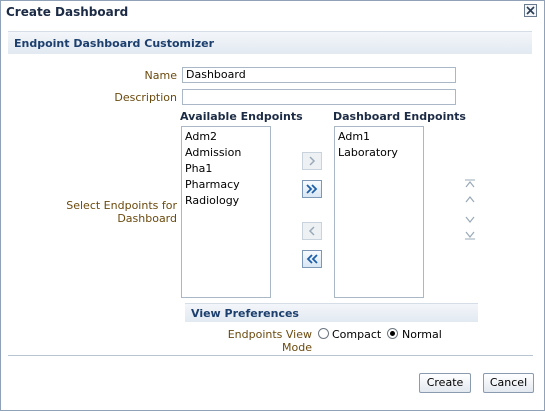 The width and height of the screenshot is (545, 411). Describe the element at coordinates (379, 212) in the screenshot. I see `dashboard-endpoints-list: Adm1 Laboratory` at that location.